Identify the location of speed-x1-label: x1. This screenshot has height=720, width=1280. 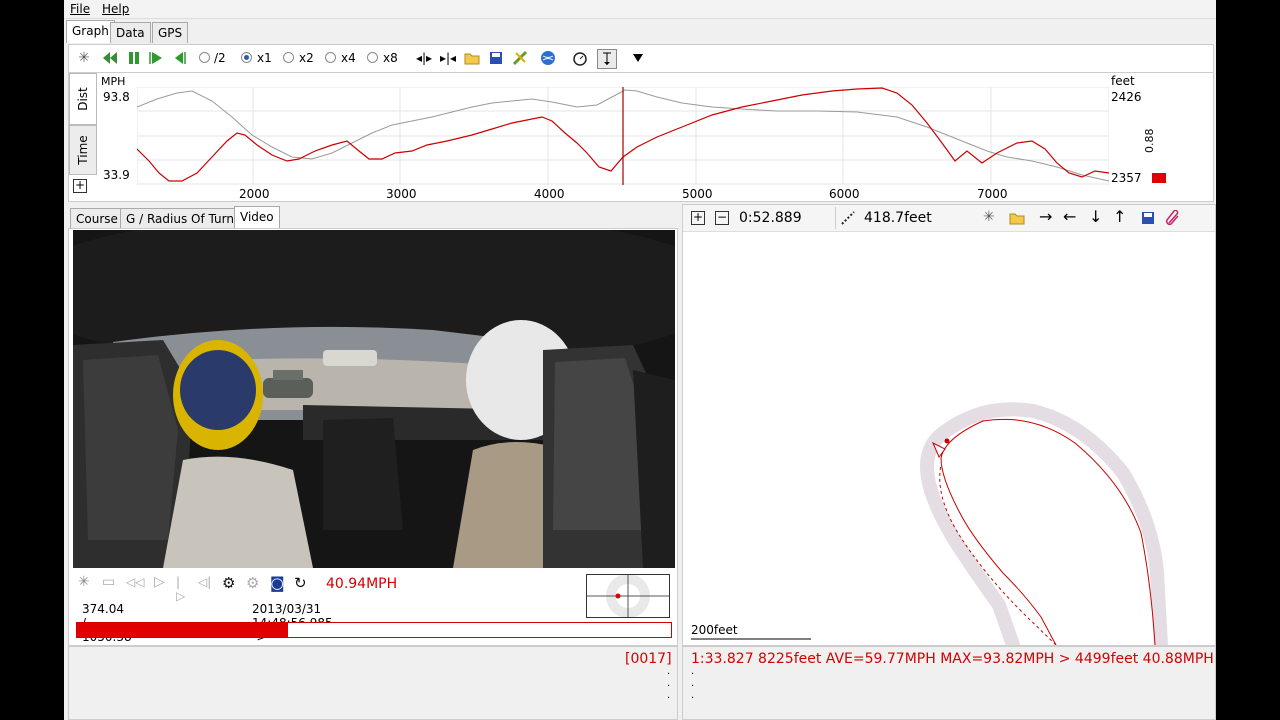
(264, 58).